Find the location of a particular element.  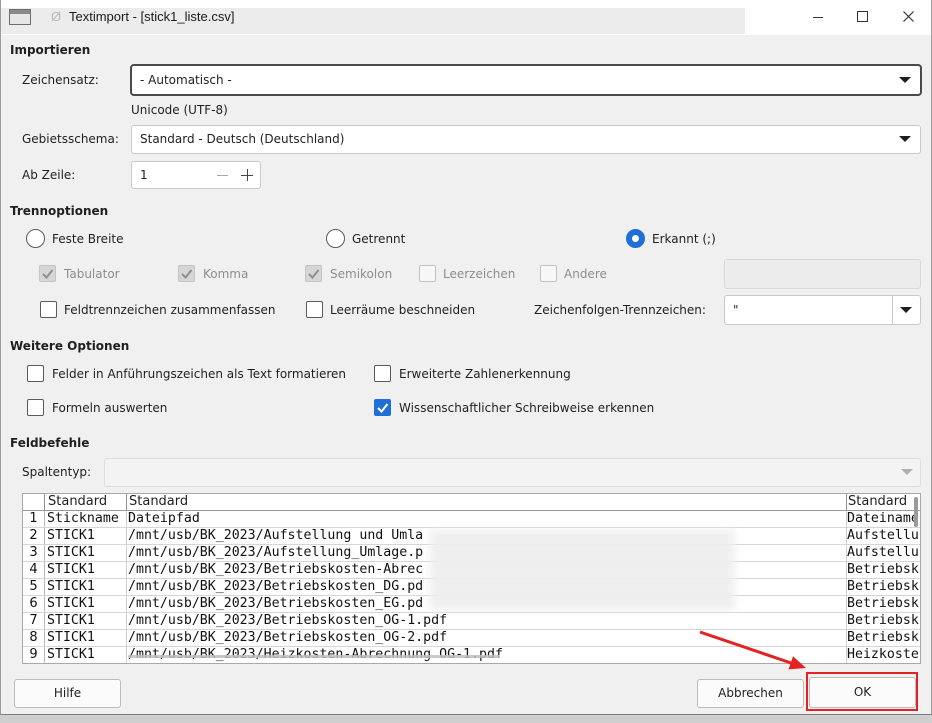

row-number: 7 is located at coordinates (34, 621).